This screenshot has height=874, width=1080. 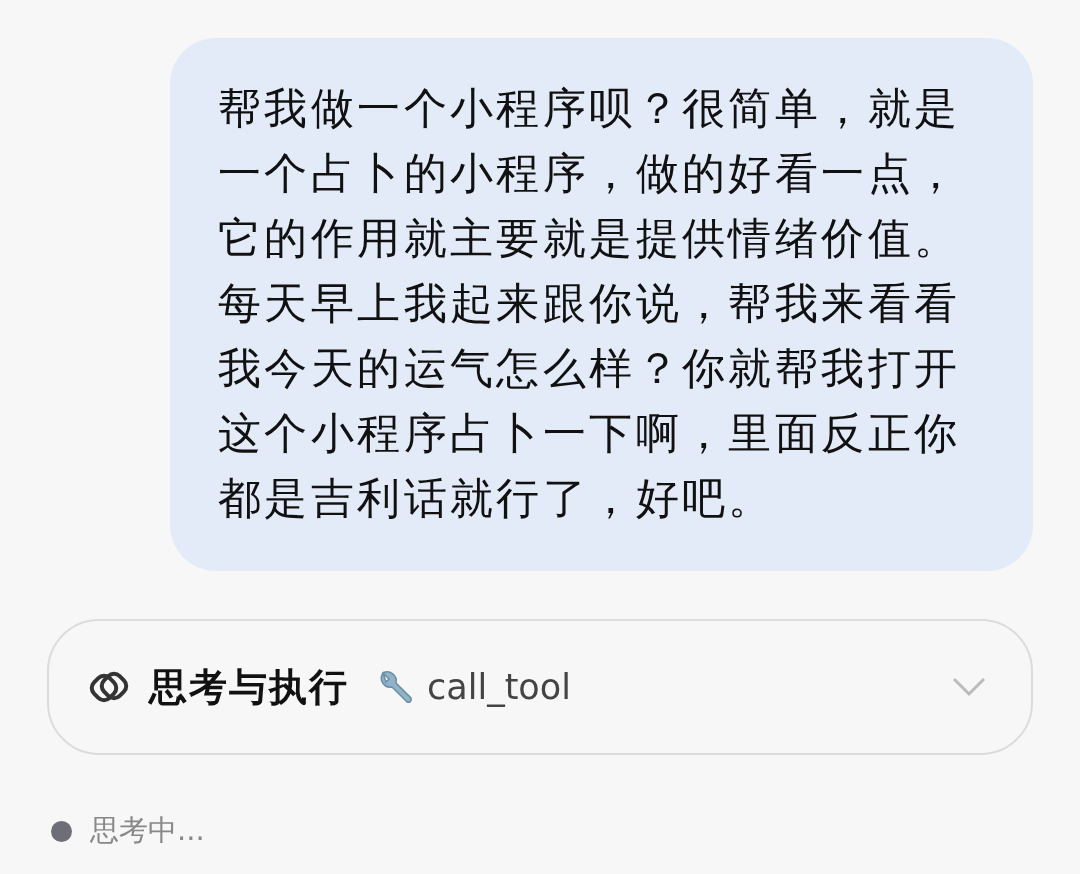 I want to click on card-title: 思考与执行, so click(x=249, y=687).